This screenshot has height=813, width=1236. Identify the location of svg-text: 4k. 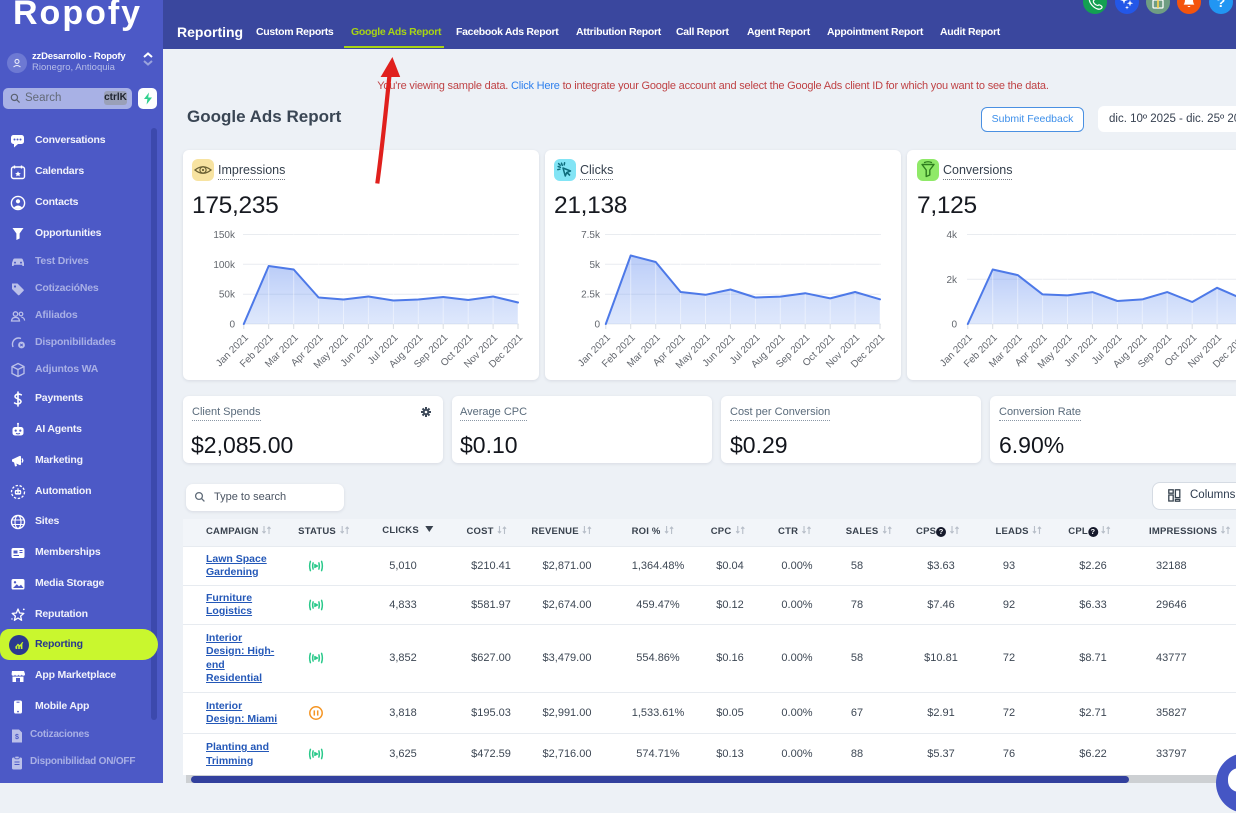
(952, 235).